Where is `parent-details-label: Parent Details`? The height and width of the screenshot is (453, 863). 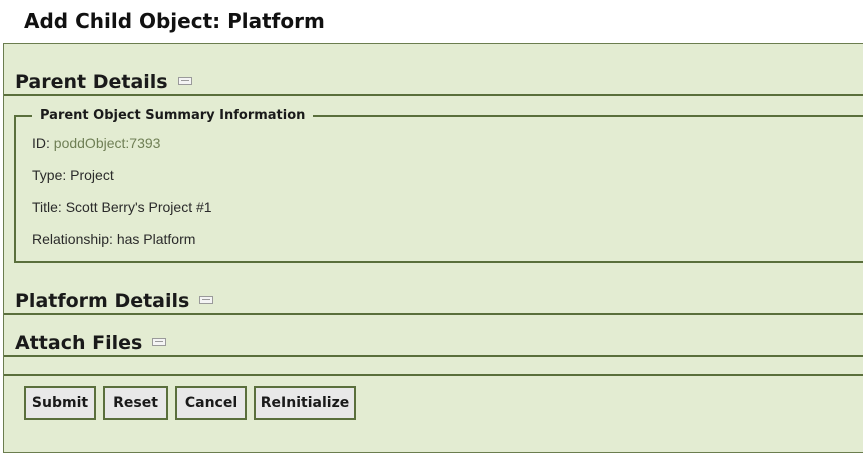 parent-details-label: Parent Details is located at coordinates (91, 82).